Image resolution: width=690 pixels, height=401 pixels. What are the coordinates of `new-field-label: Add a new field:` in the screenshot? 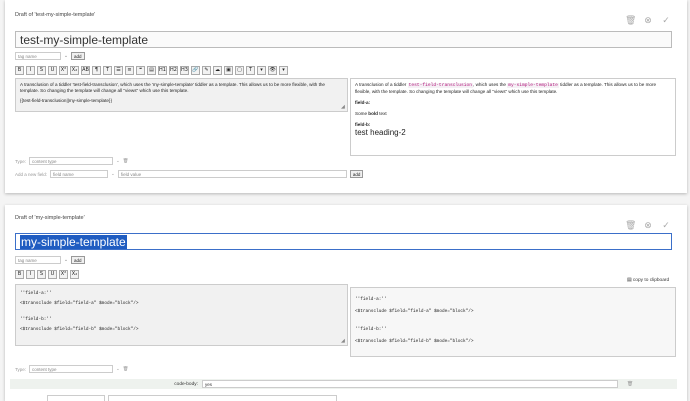 It's located at (31, 174).